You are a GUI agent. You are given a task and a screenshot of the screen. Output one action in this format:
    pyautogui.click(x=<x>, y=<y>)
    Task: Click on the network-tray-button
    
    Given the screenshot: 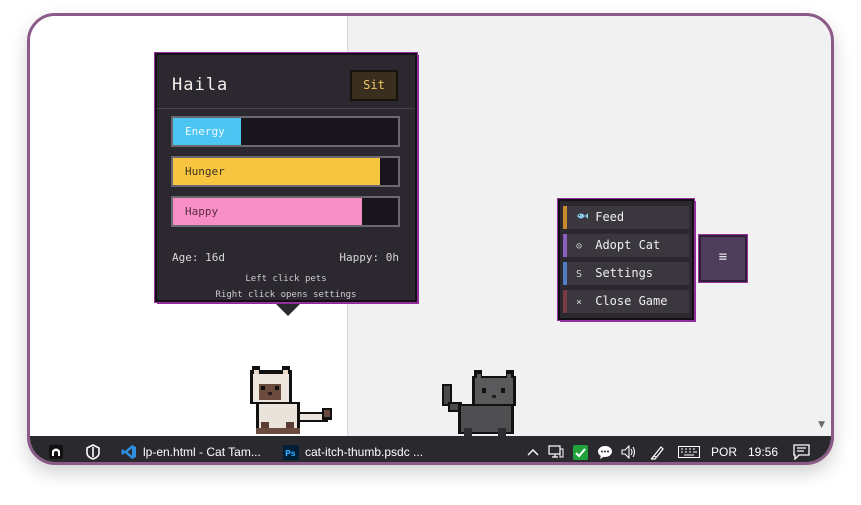 What is the action you would take?
    pyautogui.click(x=556, y=449)
    